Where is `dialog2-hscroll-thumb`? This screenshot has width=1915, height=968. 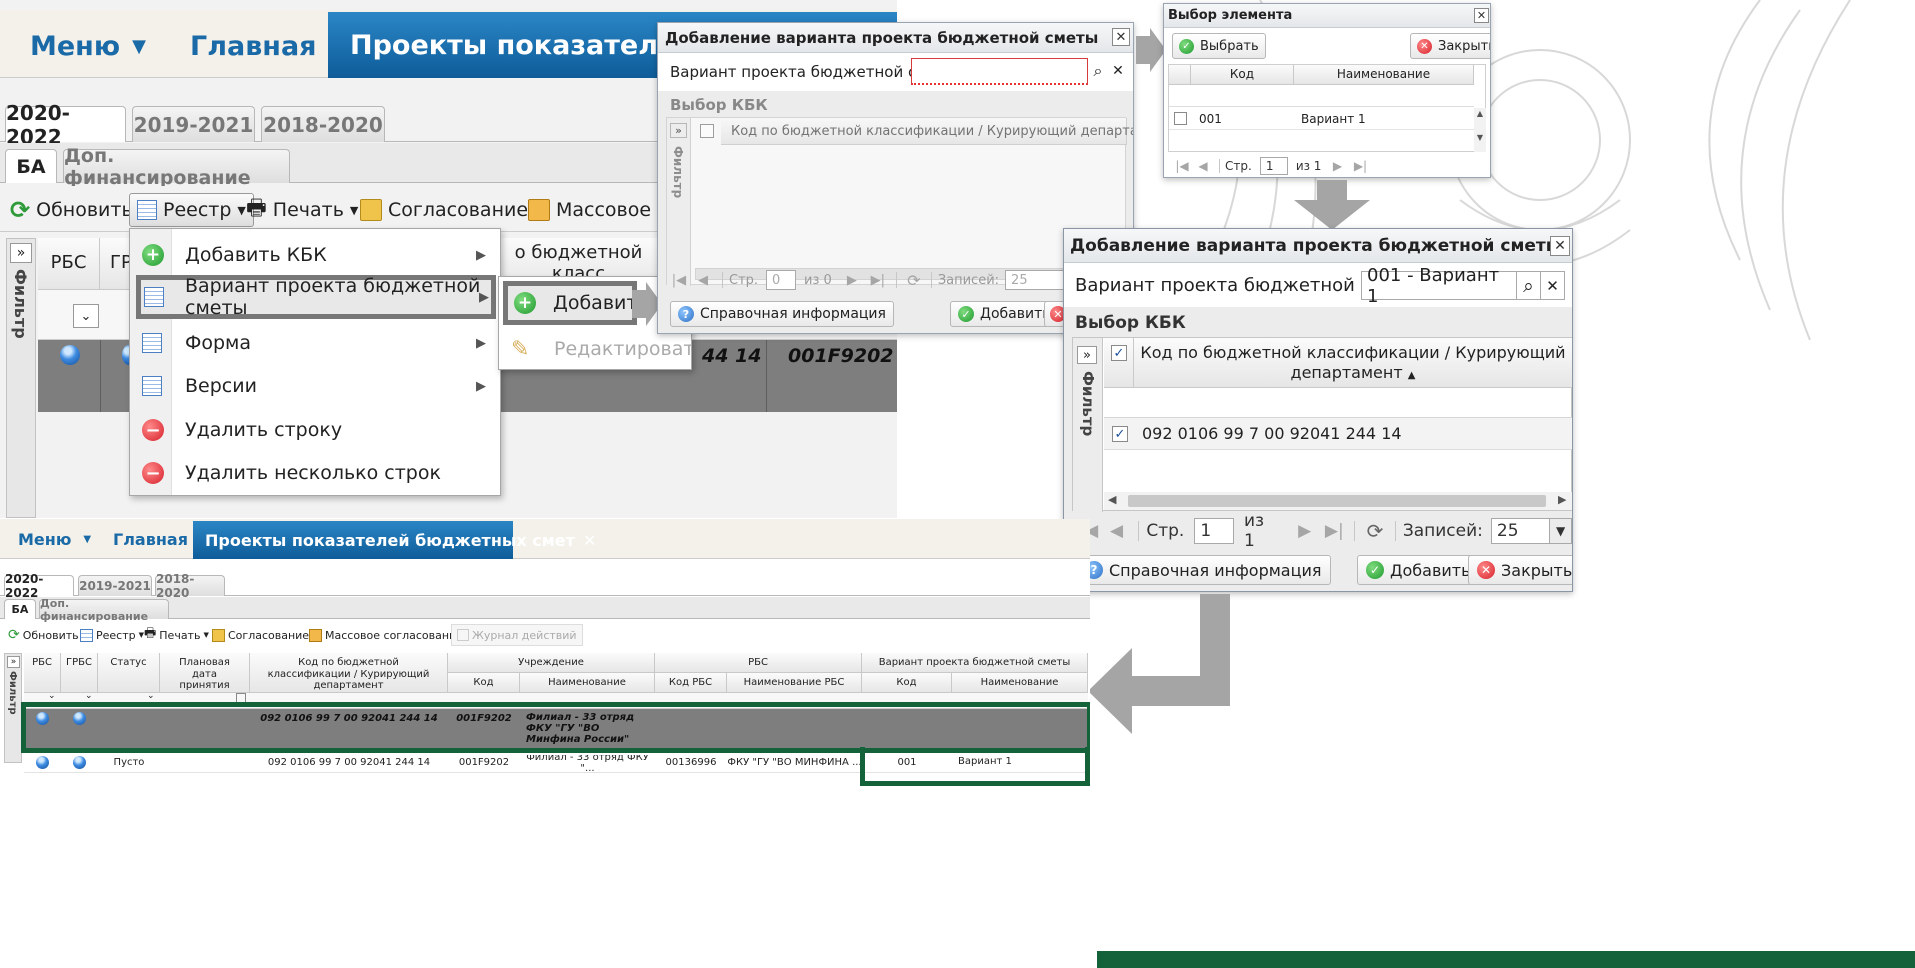 dialog2-hscroll-thumb is located at coordinates (1337, 501).